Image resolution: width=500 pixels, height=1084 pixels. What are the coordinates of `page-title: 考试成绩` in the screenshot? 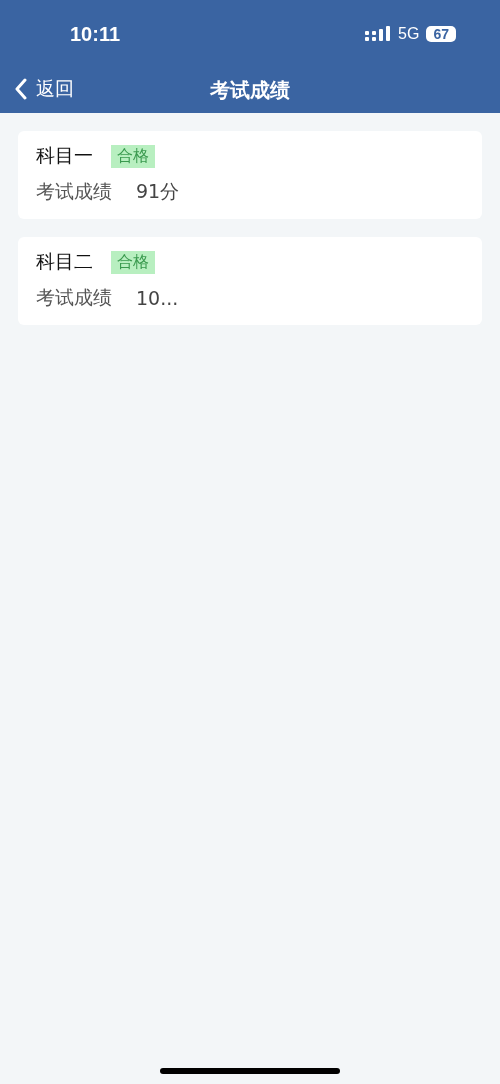 It's located at (250, 90).